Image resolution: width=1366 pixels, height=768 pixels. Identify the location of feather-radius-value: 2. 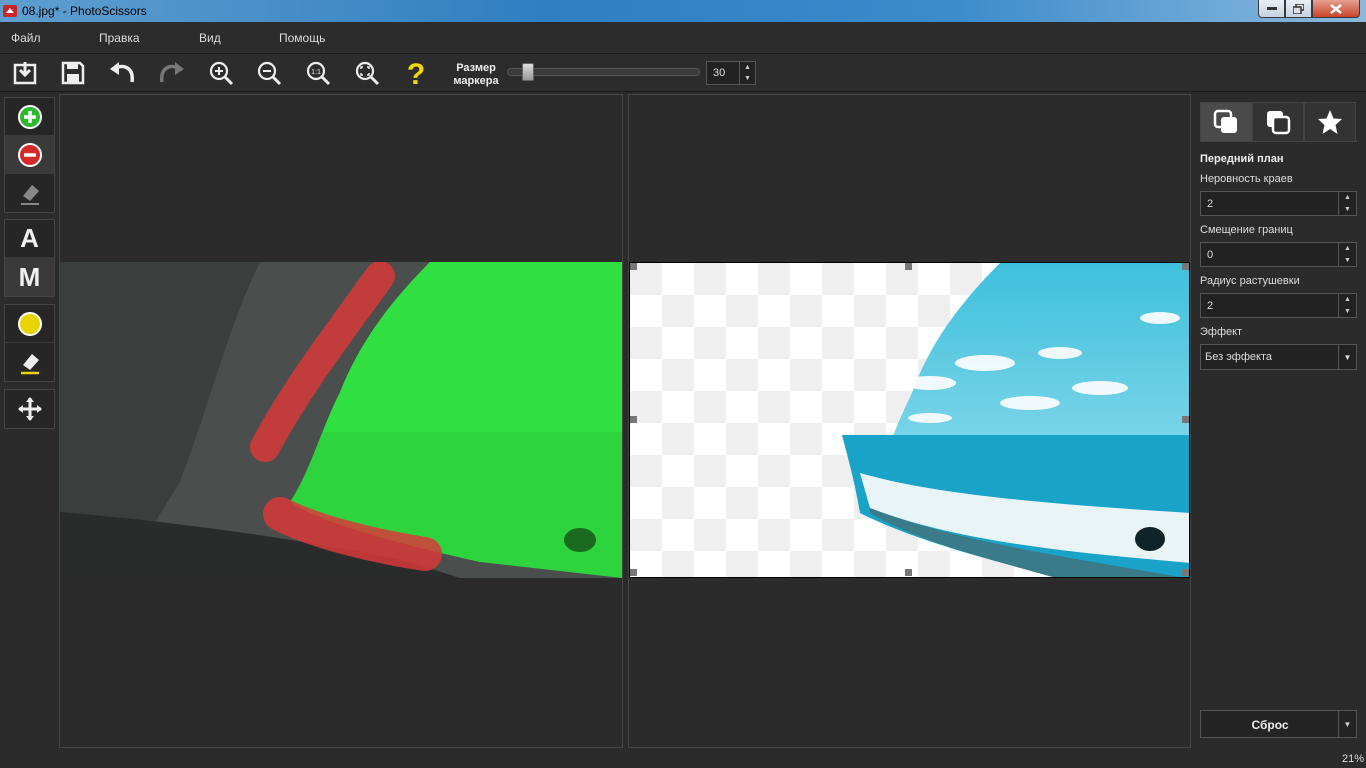
(1210, 305).